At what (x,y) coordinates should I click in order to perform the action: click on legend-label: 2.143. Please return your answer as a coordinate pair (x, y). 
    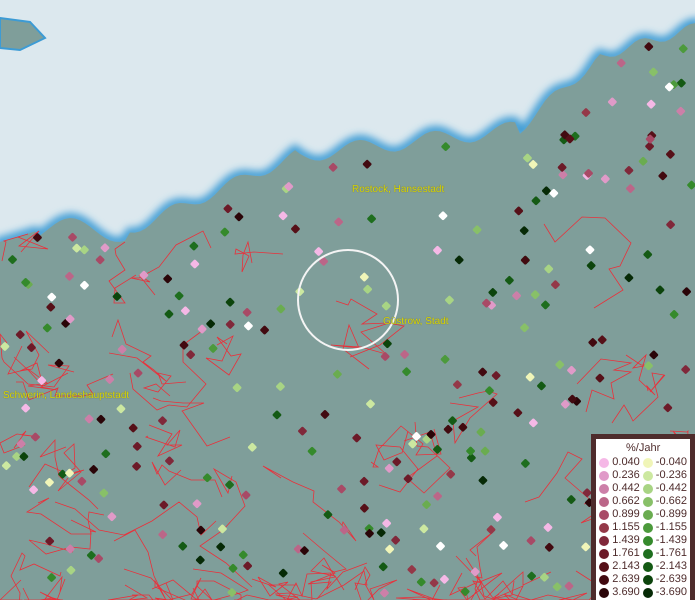
    Looking at the image, I should click on (626, 566).